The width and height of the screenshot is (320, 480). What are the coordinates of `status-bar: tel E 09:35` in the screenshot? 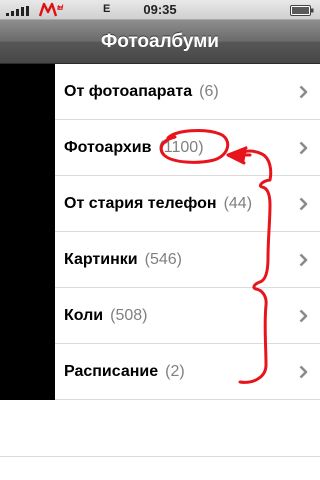 It's located at (160, 10).